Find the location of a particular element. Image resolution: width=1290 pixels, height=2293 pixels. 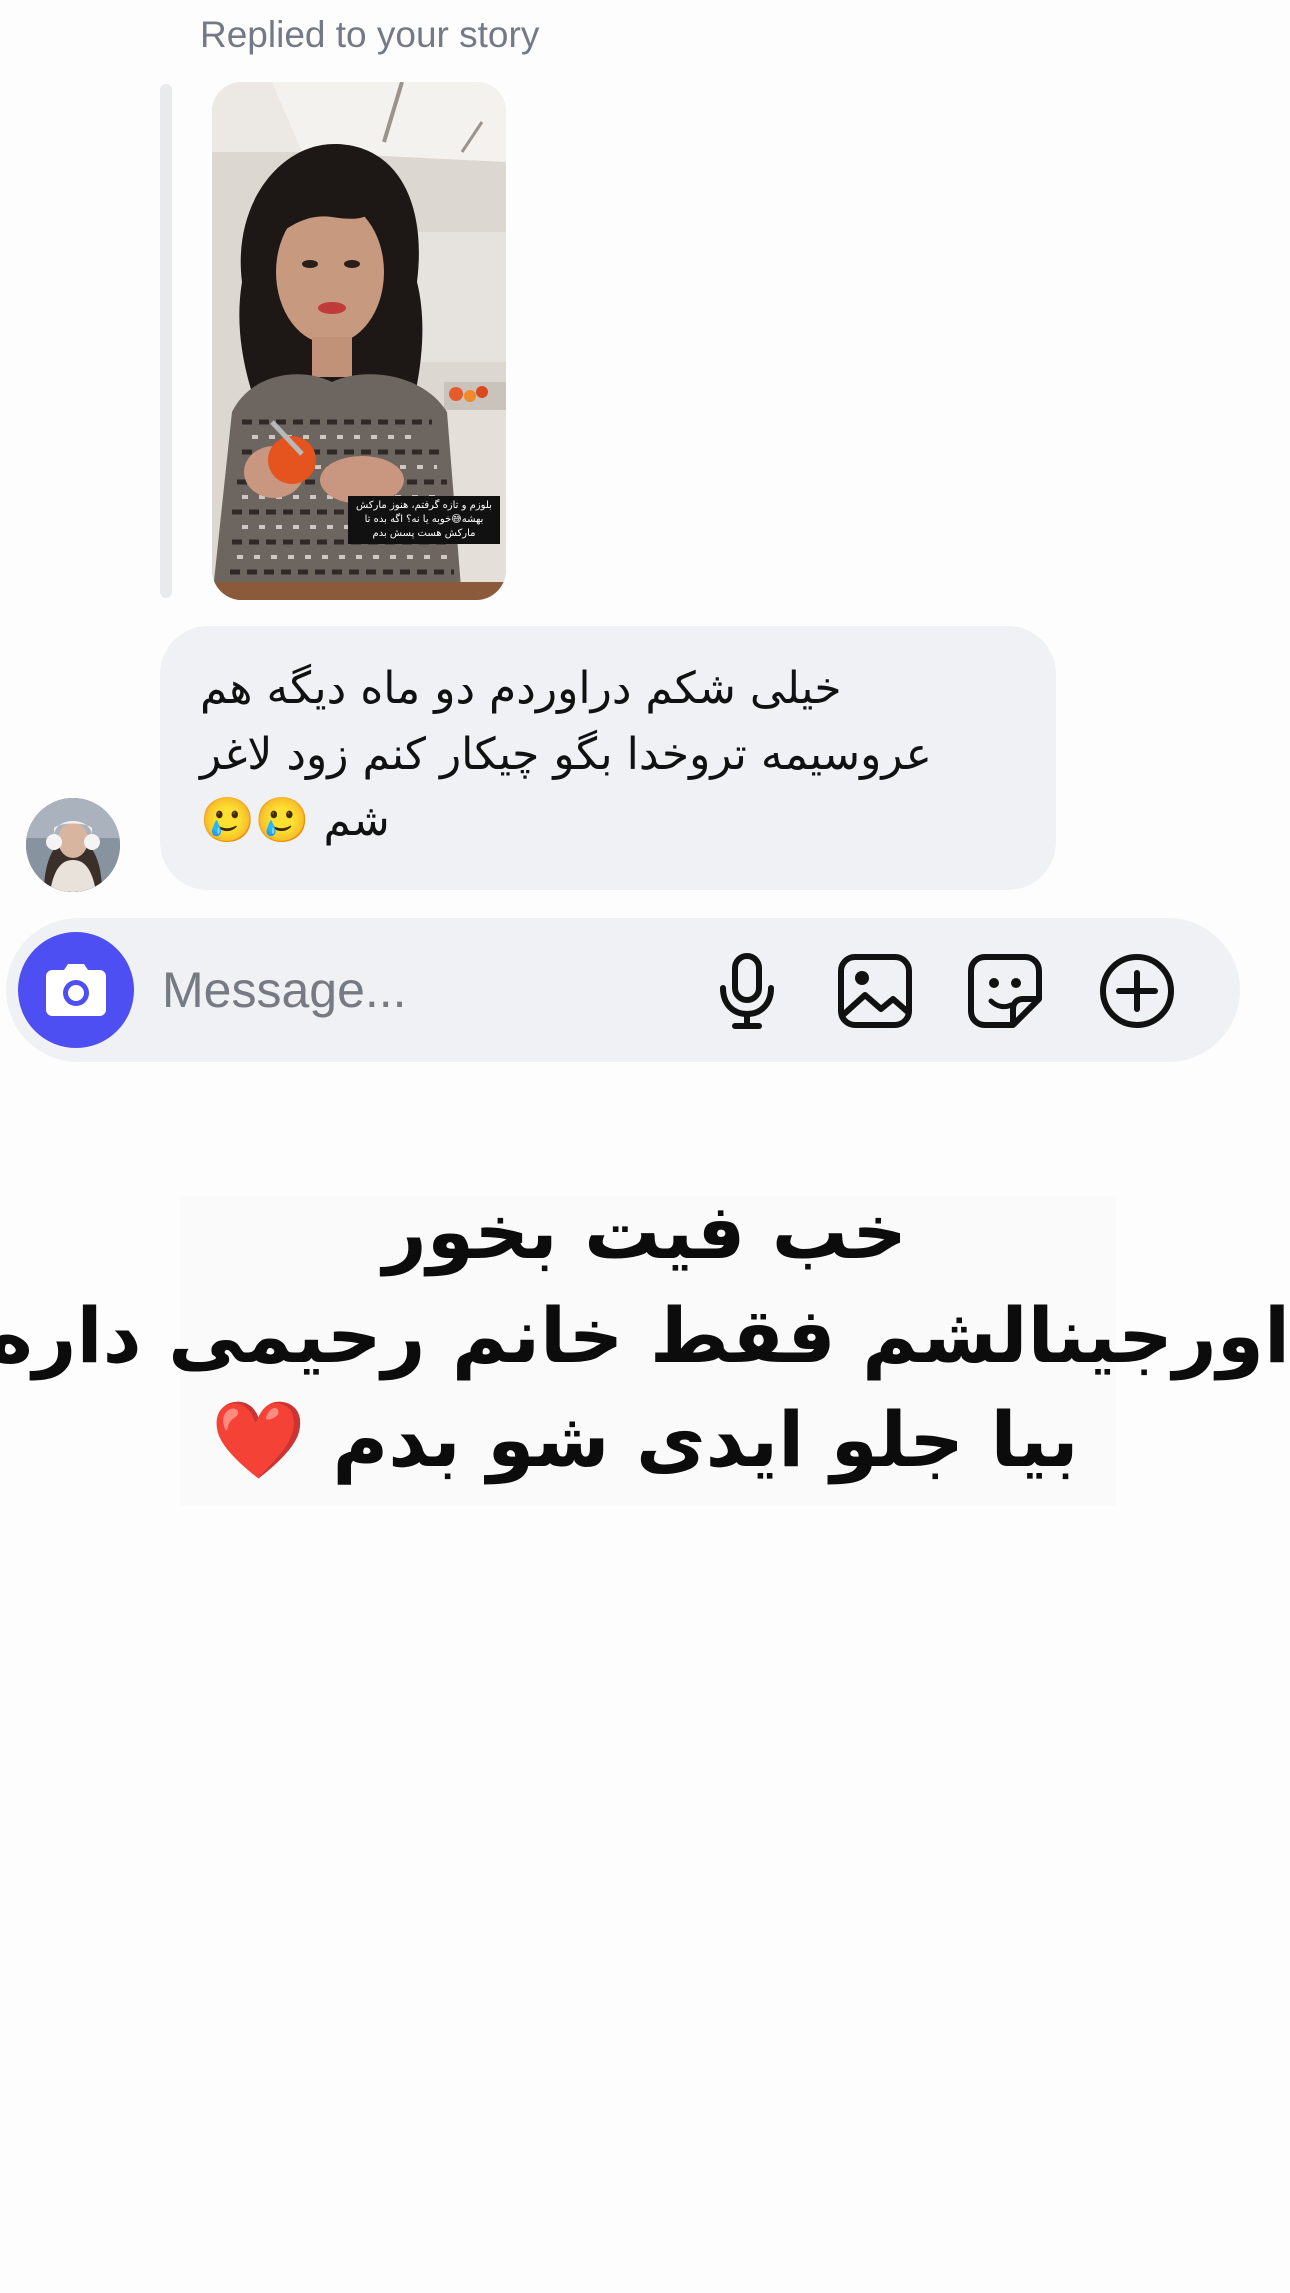

heart-icon: ❤️ is located at coordinates (259, 1439).